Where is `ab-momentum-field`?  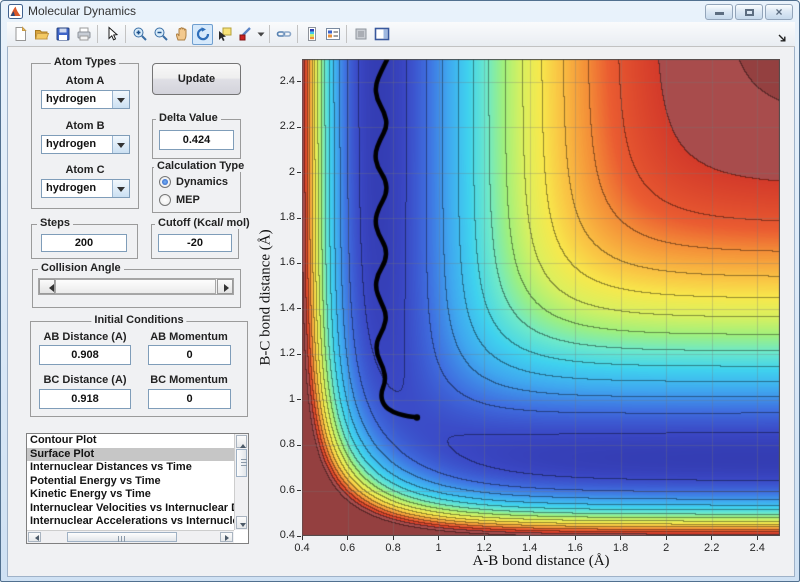
ab-momentum-field is located at coordinates (189, 355).